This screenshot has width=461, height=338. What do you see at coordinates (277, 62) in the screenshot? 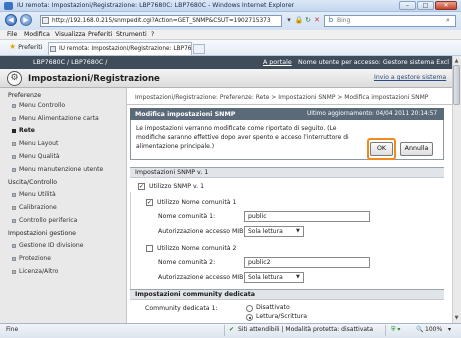
I see `portal-link: A portale` at bounding box center [277, 62].